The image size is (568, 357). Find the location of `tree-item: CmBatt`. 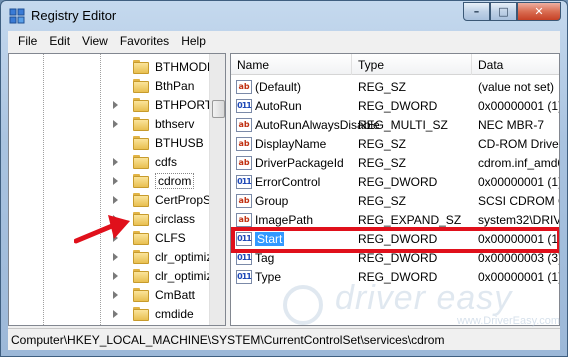

tree-item: CmBatt is located at coordinates (109, 295).